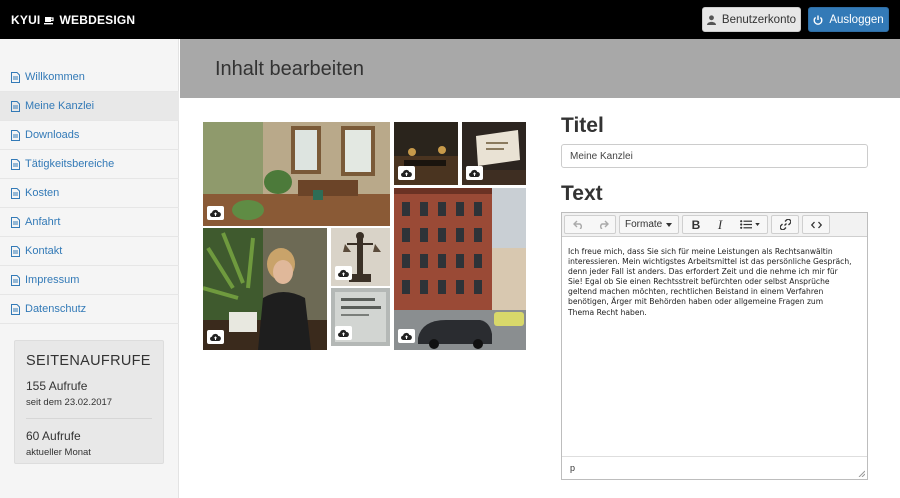 This screenshot has height=498, width=900. I want to click on photo-office-image, so click(296, 174).